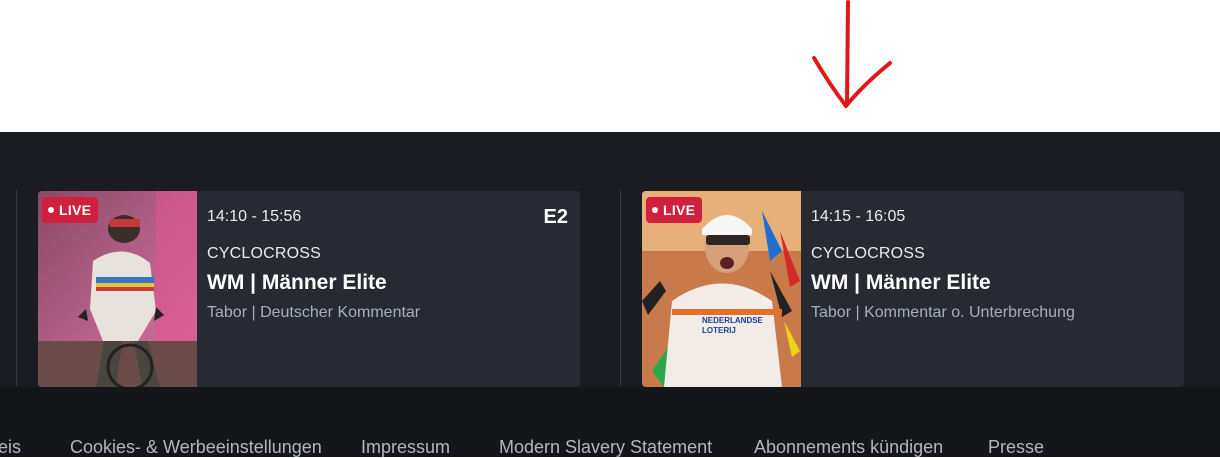 Image resolution: width=1220 pixels, height=458 pixels. Describe the element at coordinates (314, 312) in the screenshot. I see `event-subtitle: Tabor | Deutscher Kommentar` at that location.